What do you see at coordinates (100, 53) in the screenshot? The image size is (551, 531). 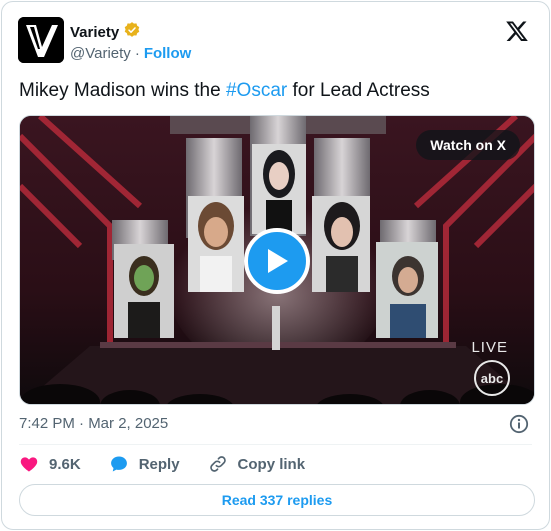 I see `author-handle: @Variety` at bounding box center [100, 53].